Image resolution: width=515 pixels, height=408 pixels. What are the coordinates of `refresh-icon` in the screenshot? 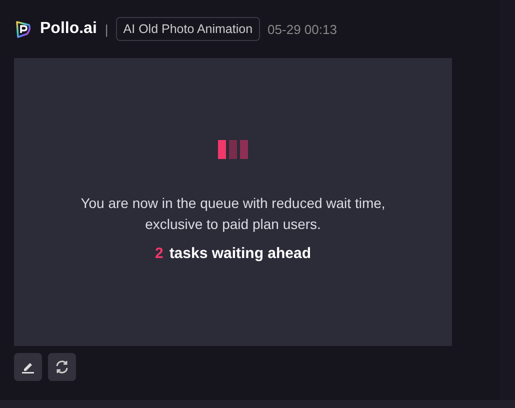 It's located at (62, 367).